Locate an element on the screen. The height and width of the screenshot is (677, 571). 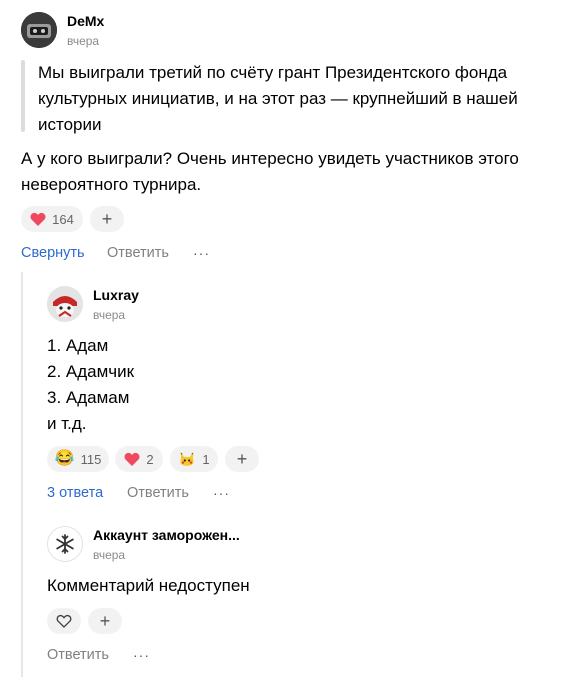
comment-author: DeMx is located at coordinates (85, 21).